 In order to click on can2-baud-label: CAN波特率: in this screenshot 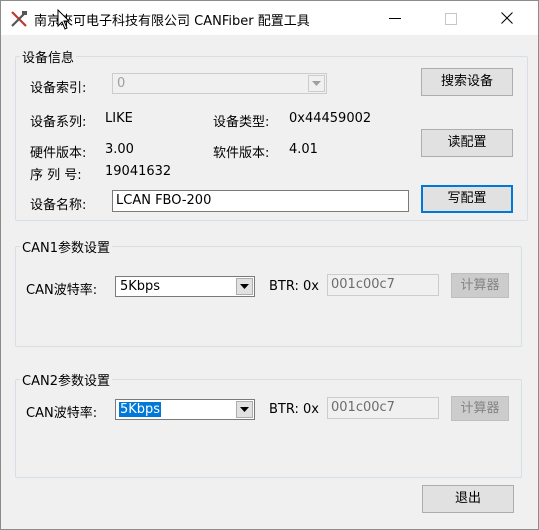, I will do `click(62, 413)`.